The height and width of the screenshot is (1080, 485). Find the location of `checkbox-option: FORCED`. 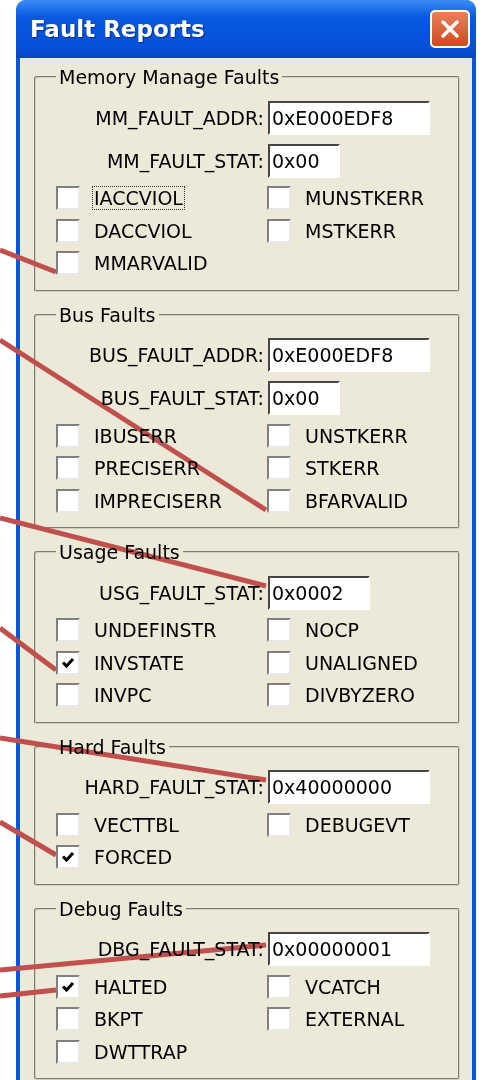

checkbox-option: FORCED is located at coordinates (161, 857).